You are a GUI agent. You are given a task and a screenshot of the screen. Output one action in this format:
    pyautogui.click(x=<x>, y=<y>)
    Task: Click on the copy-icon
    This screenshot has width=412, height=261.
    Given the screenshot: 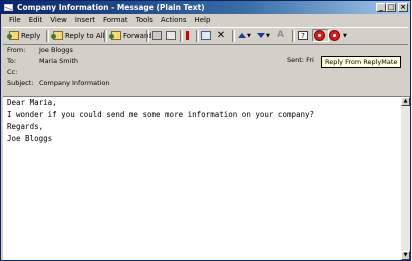 What is the action you would take?
    pyautogui.click(x=171, y=35)
    